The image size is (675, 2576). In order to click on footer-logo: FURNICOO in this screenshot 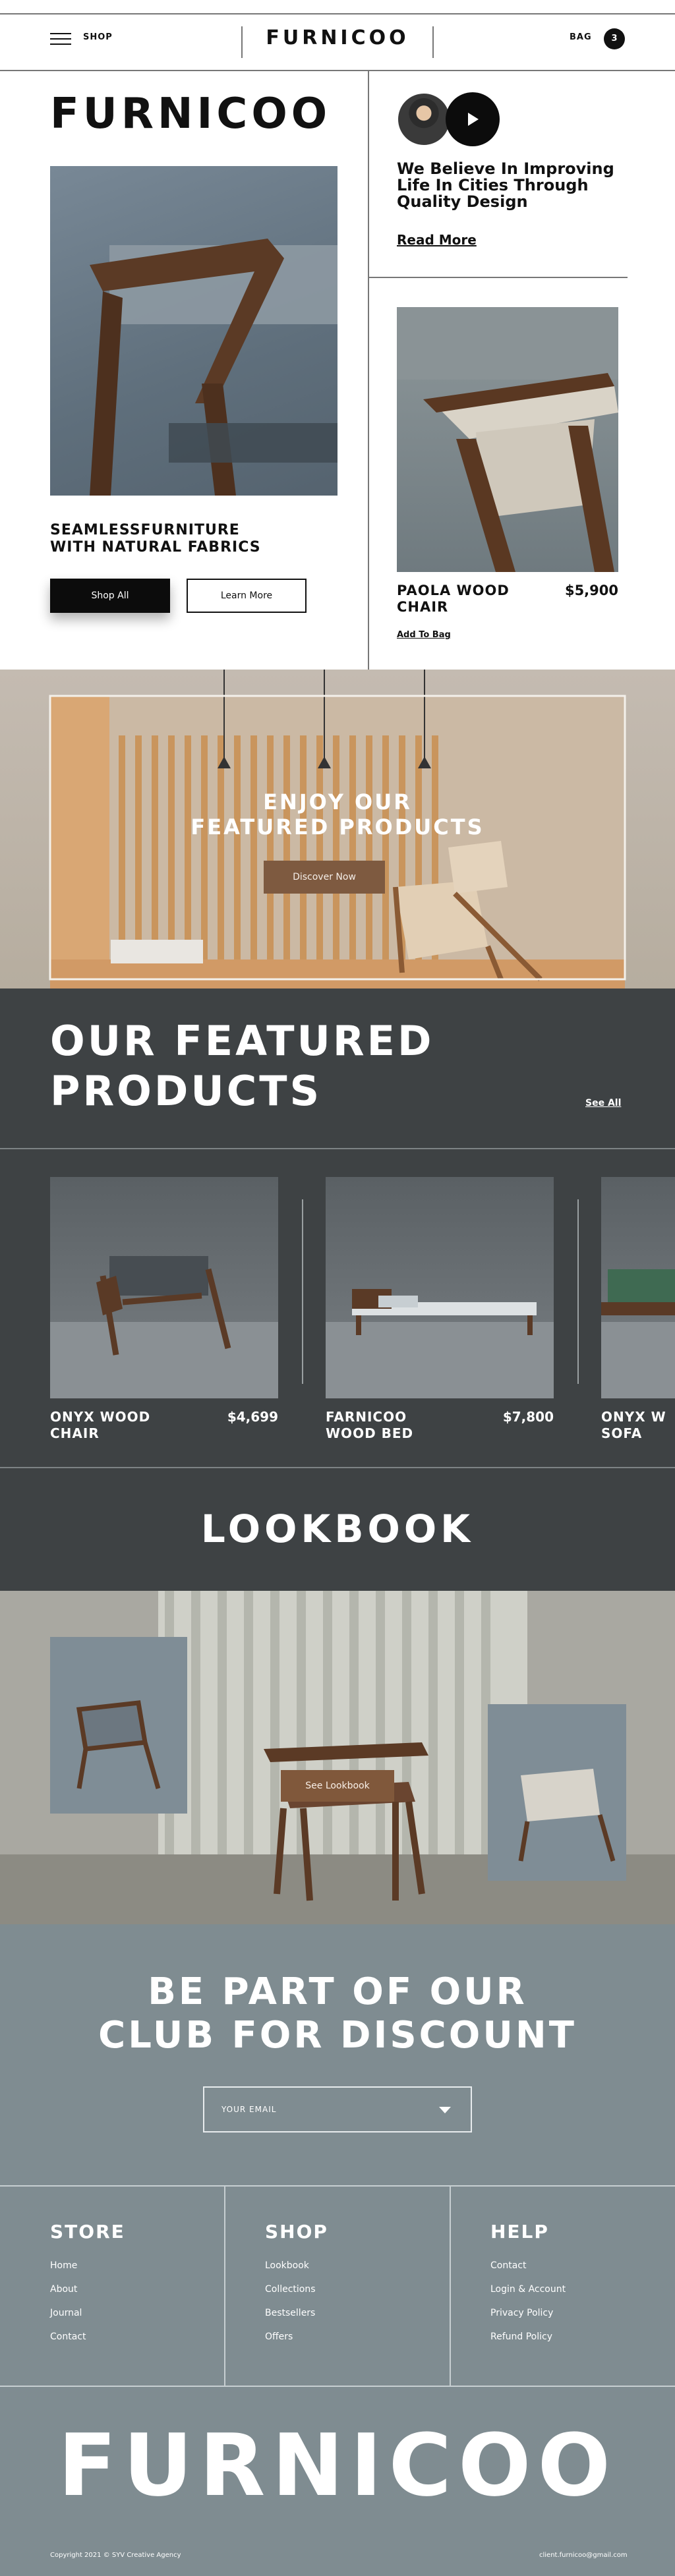, I will do `click(337, 2465)`.